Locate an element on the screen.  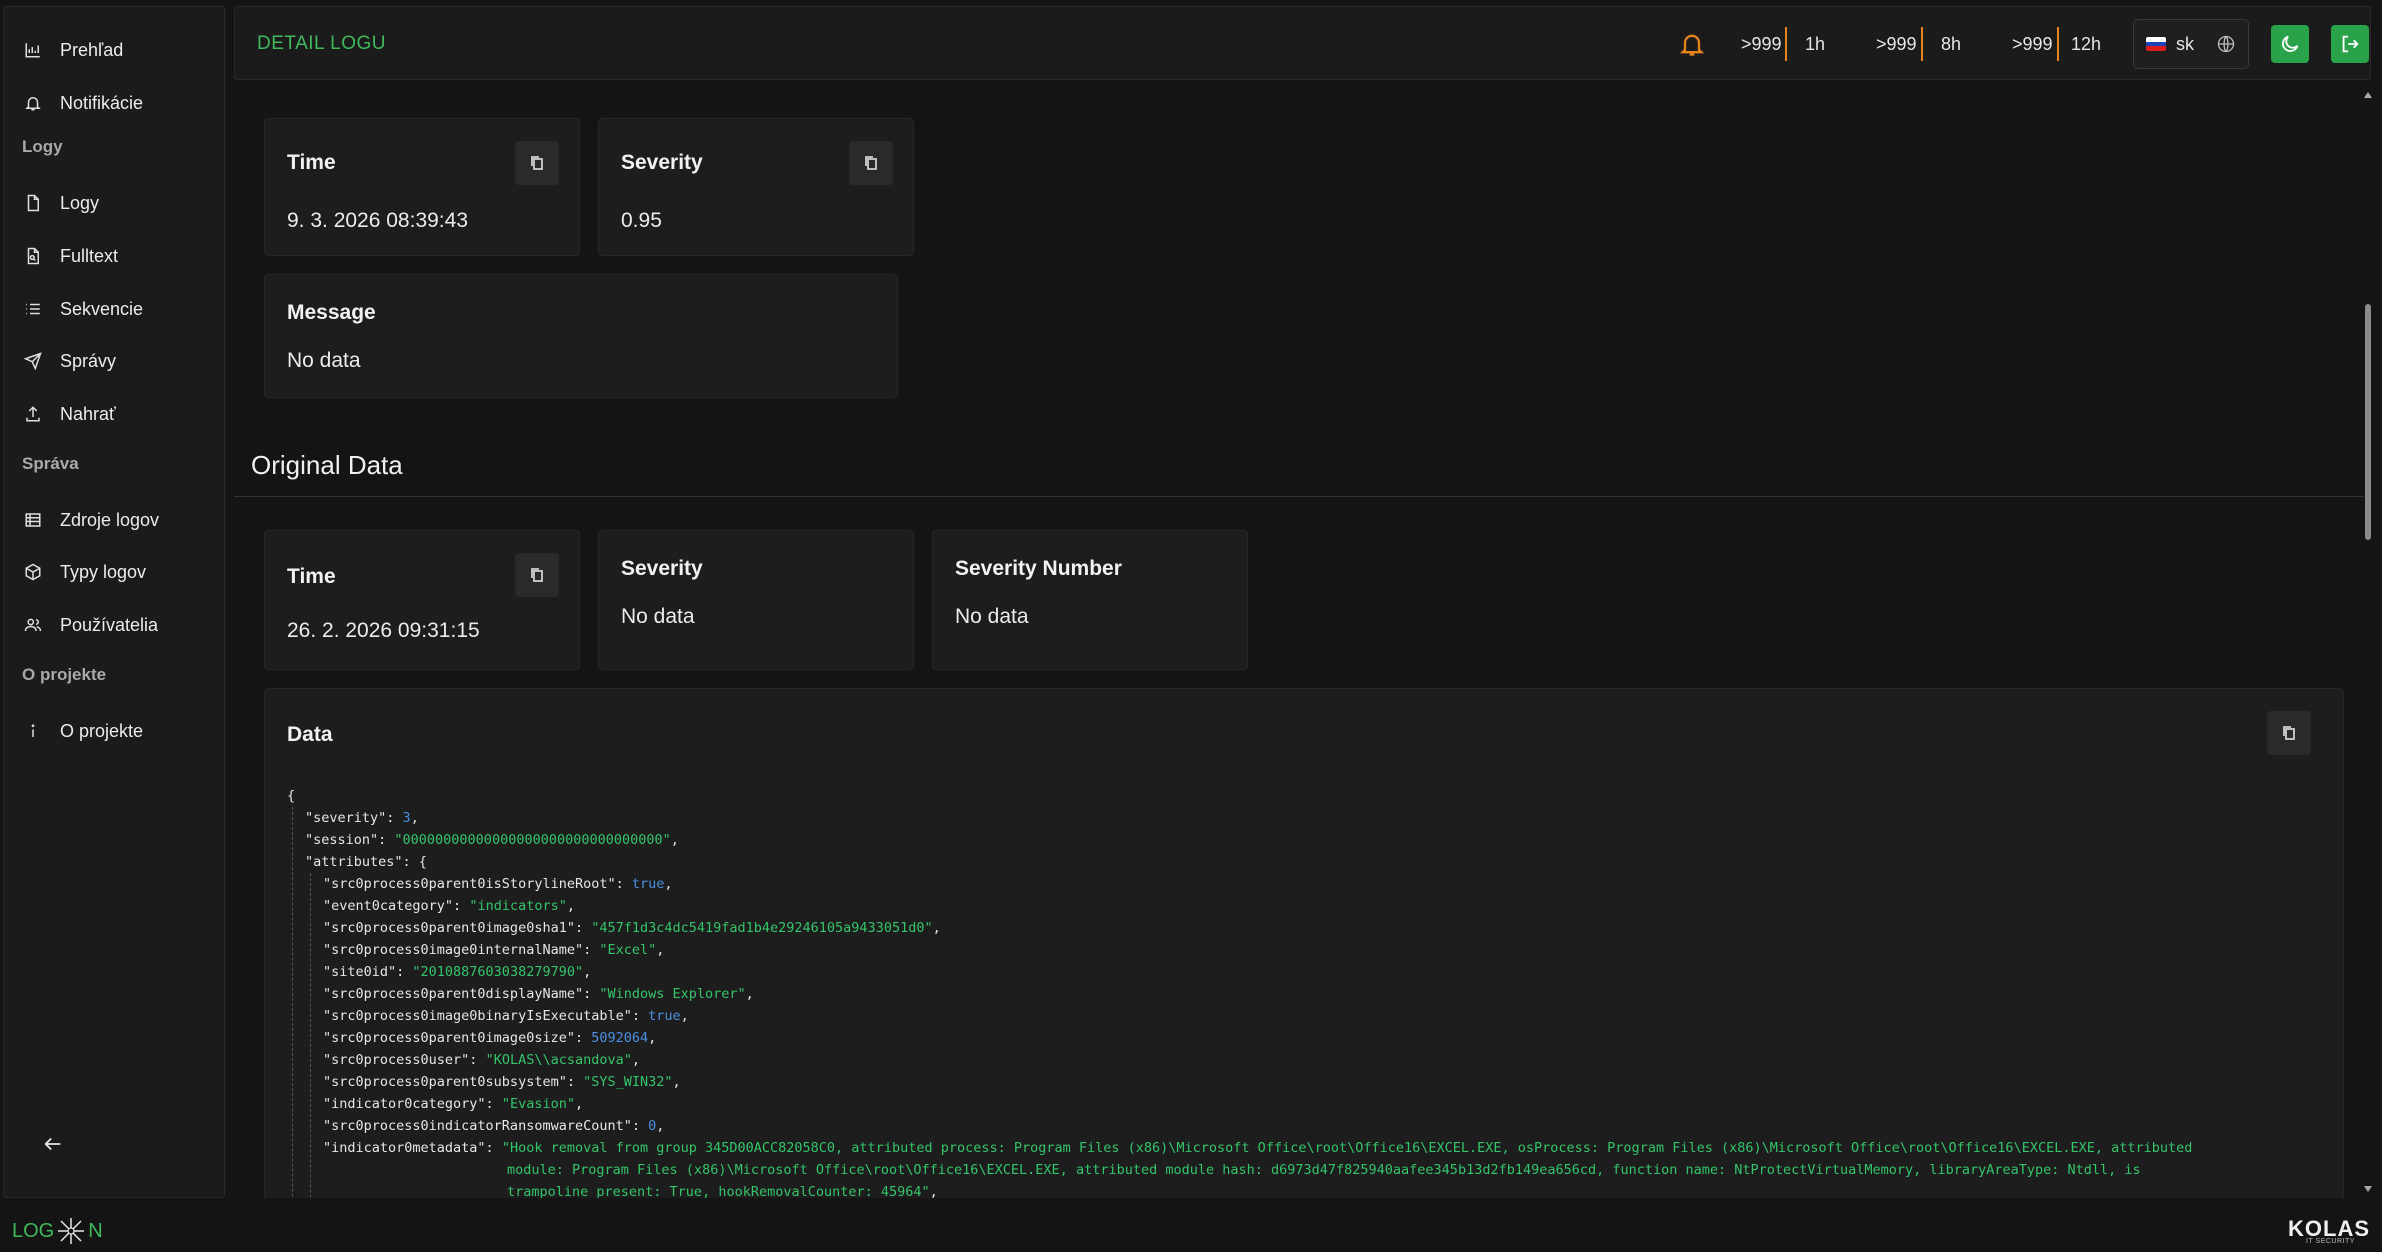
notifications-button is located at coordinates (1692, 44).